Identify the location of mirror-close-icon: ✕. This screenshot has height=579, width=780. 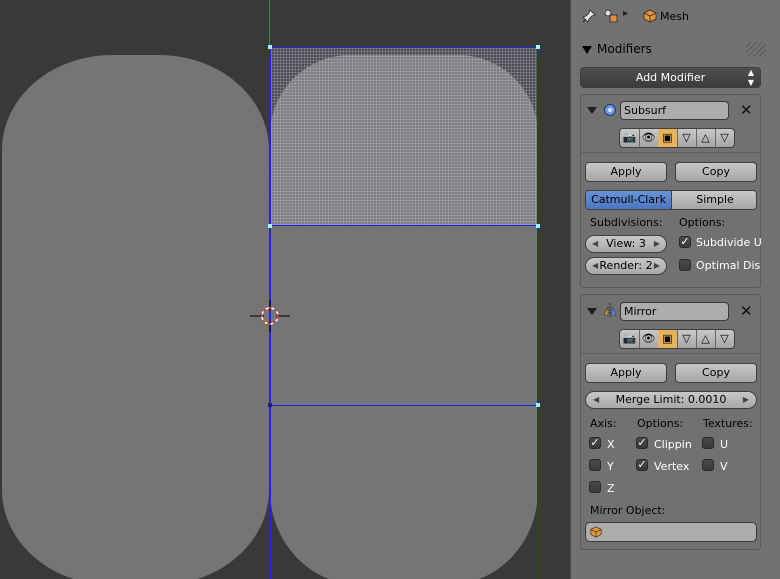
(746, 311).